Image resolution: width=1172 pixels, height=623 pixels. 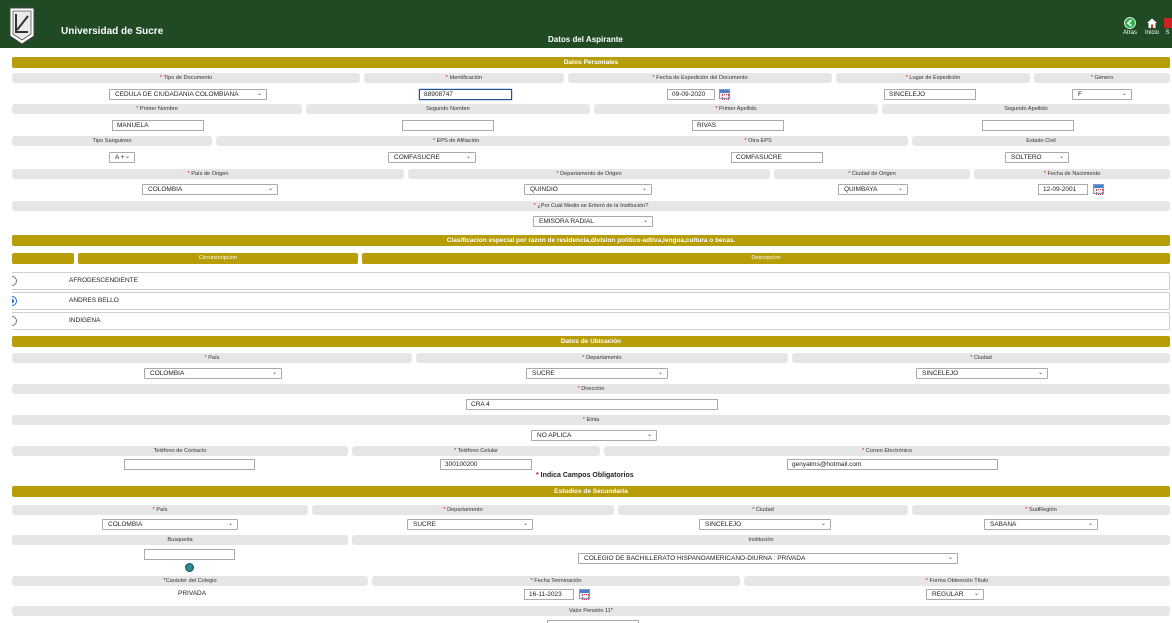 What do you see at coordinates (85, 320) in the screenshot?
I see `row-label: INDIGENA` at bounding box center [85, 320].